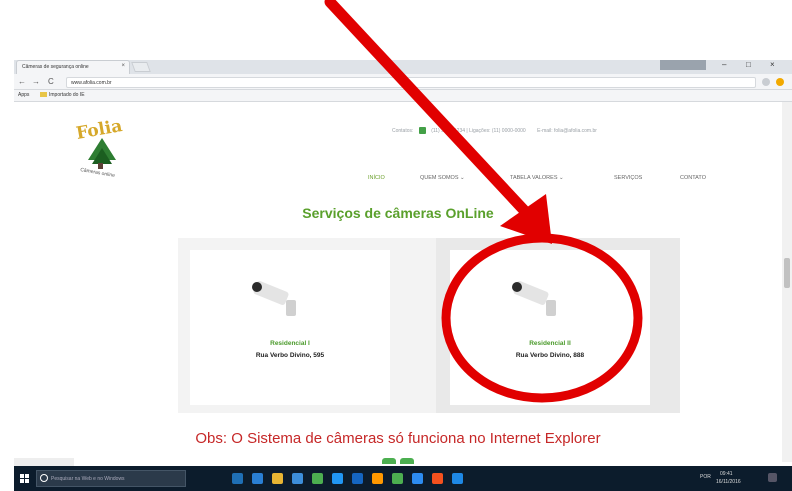 The image size is (792, 491). I want to click on contact-email: E-mail: folia@afolia.com.br, so click(567, 130).